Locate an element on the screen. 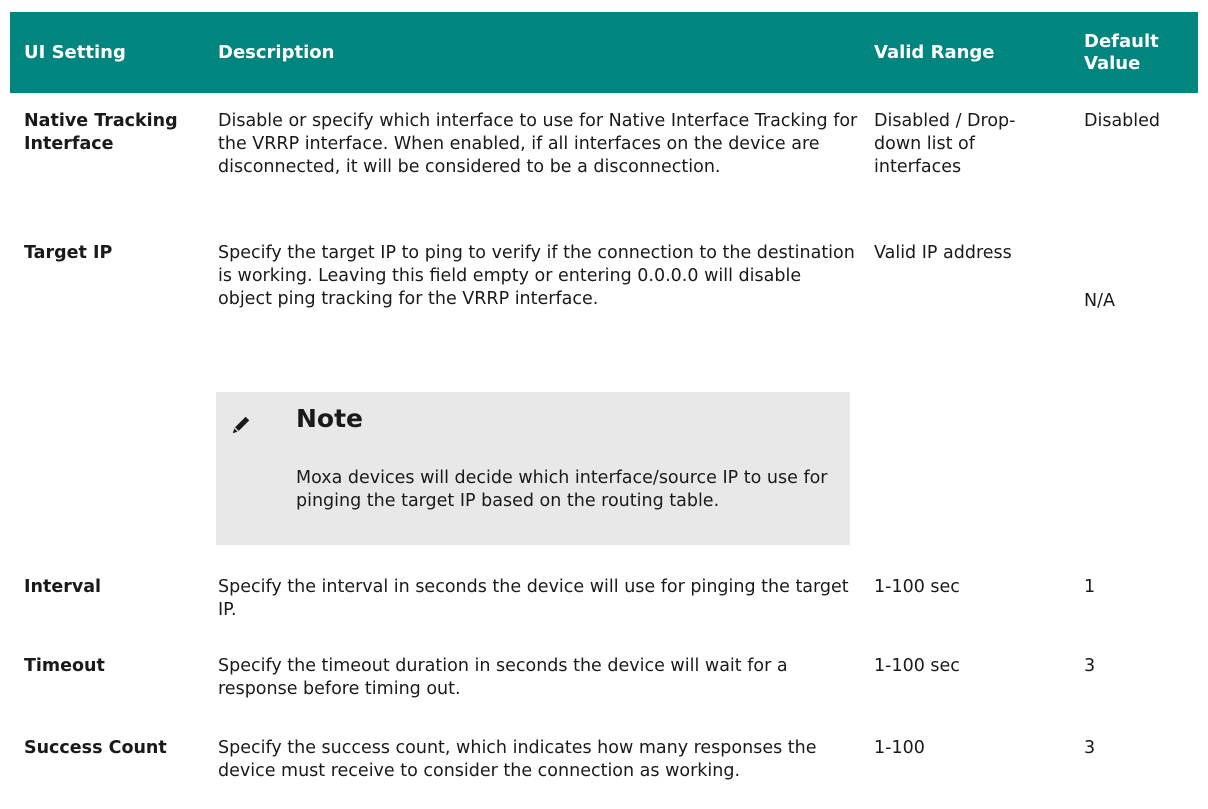 The height and width of the screenshot is (809, 1208). row-default-value: Disabled is located at coordinates (1122, 121).